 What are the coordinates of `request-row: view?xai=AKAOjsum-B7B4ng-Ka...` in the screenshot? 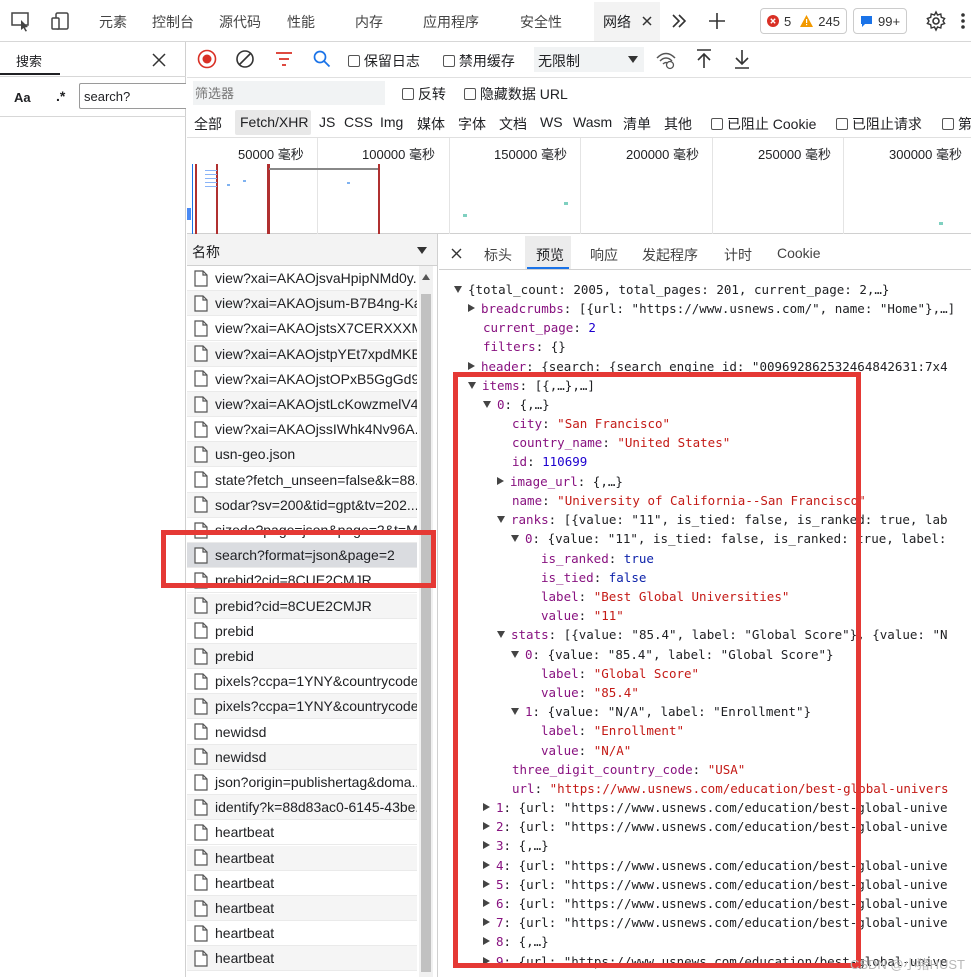 It's located at (302, 304).